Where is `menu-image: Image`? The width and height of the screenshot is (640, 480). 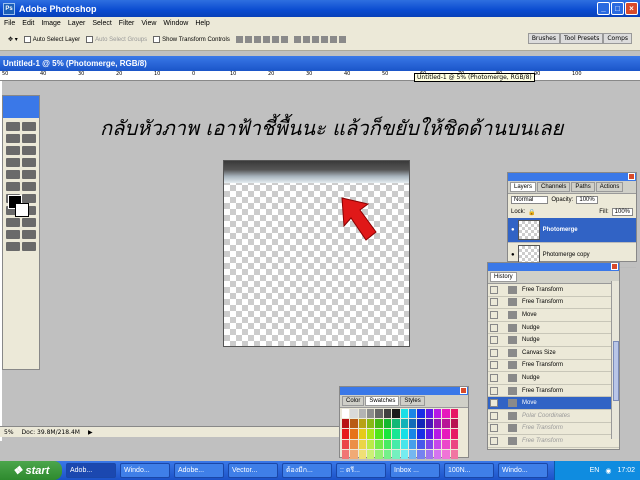 menu-image: Image is located at coordinates (50, 23).